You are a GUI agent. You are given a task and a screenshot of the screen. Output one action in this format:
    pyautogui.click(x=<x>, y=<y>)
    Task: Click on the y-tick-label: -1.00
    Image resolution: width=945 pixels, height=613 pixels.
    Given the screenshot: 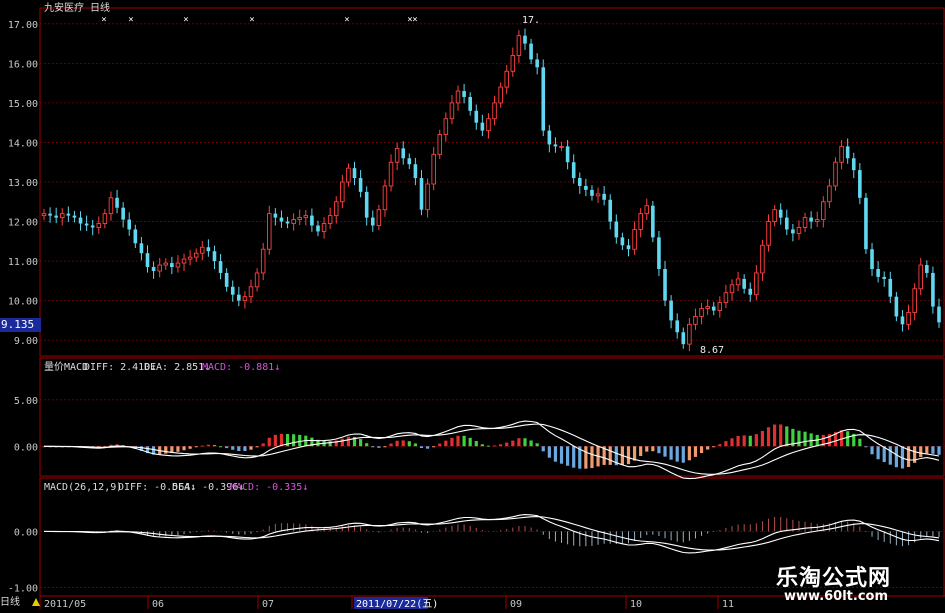 What is the action you would take?
    pyautogui.click(x=23, y=589)
    